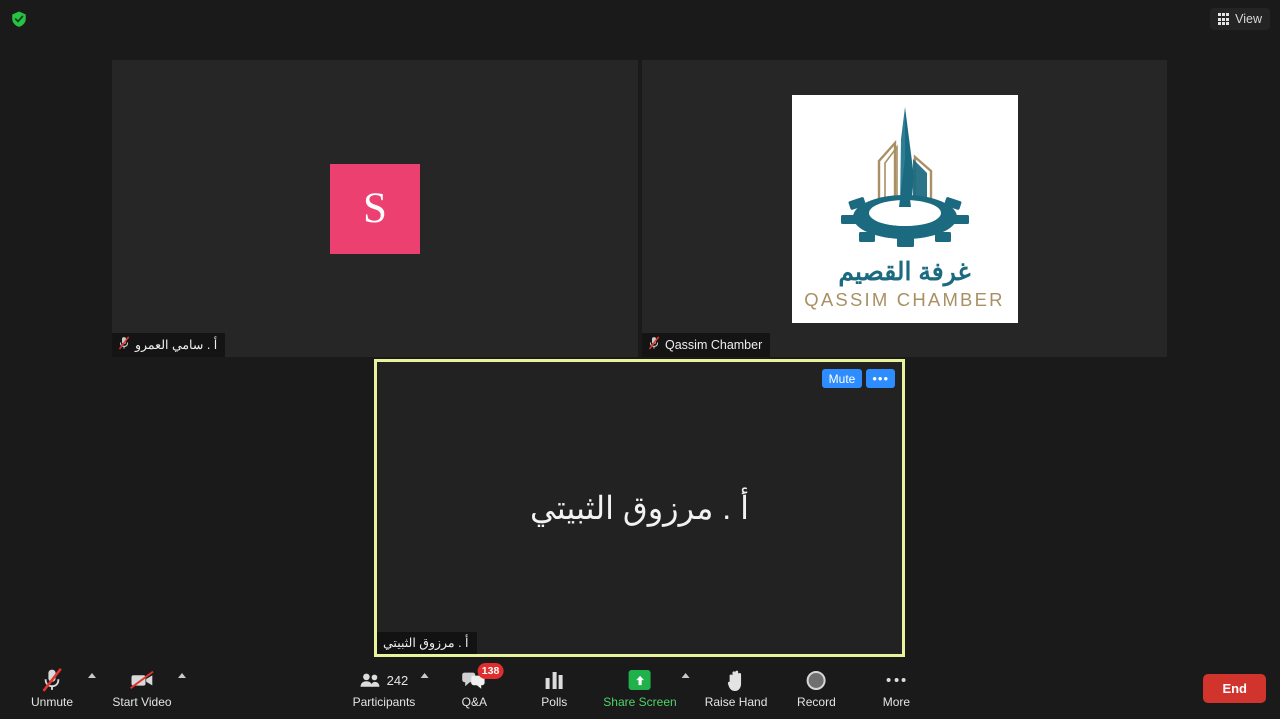 The height and width of the screenshot is (719, 1280). I want to click on speaker-display-name: أ . مرزوق الثبيتي, so click(639, 508).